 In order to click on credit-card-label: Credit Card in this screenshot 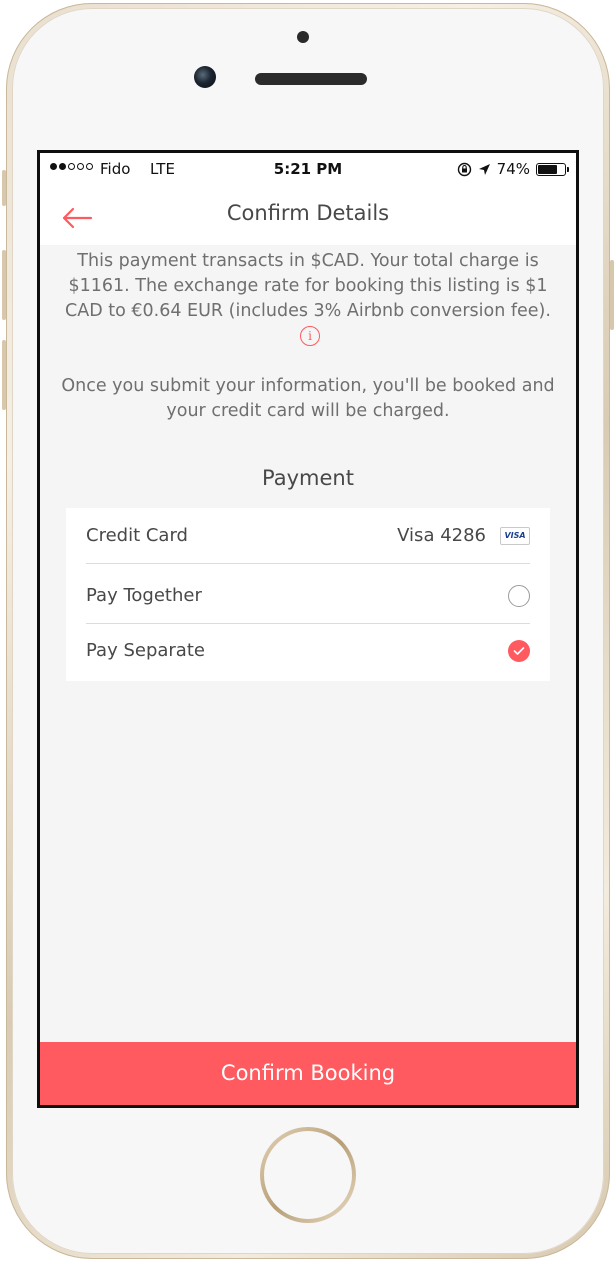, I will do `click(137, 535)`.